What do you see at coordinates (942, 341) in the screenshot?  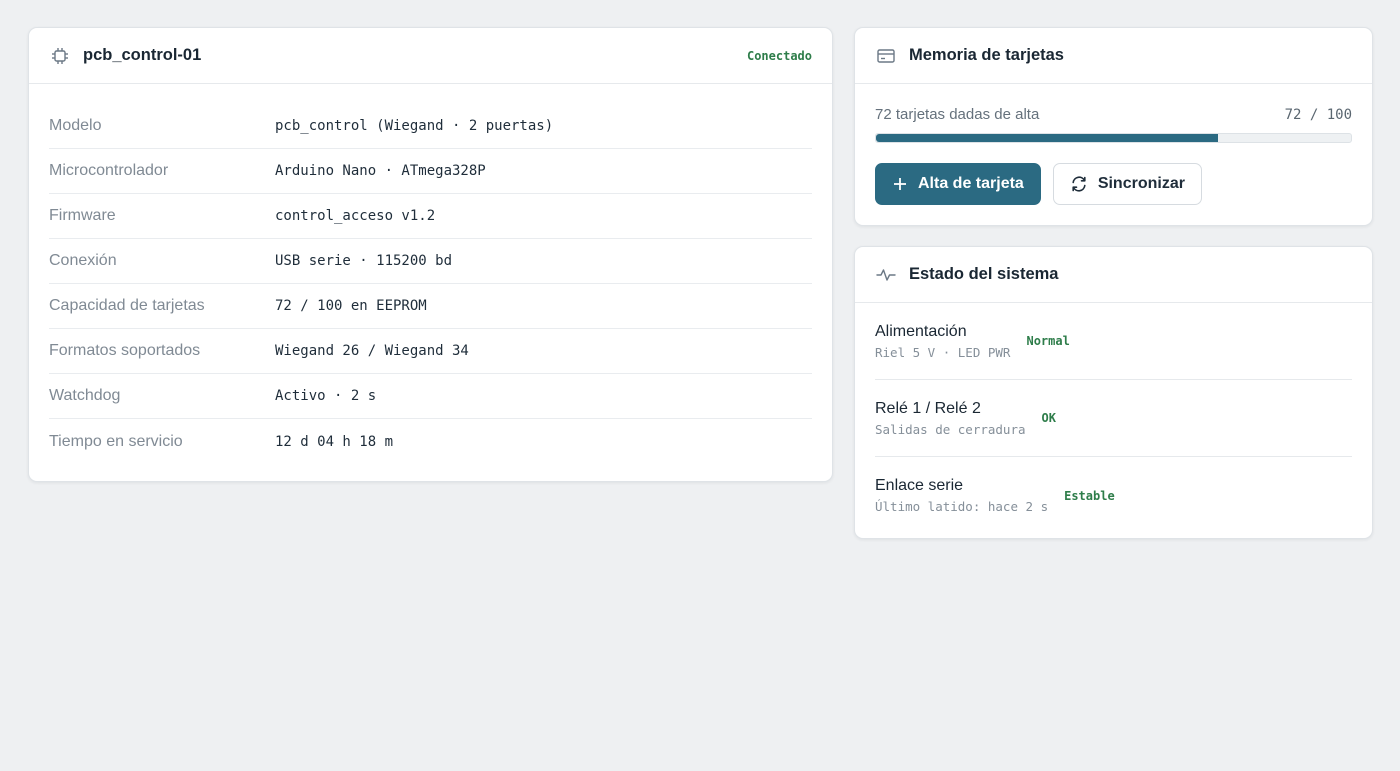 I see `status-text: Alimentación Riel 5 V · LED PWR` at bounding box center [942, 341].